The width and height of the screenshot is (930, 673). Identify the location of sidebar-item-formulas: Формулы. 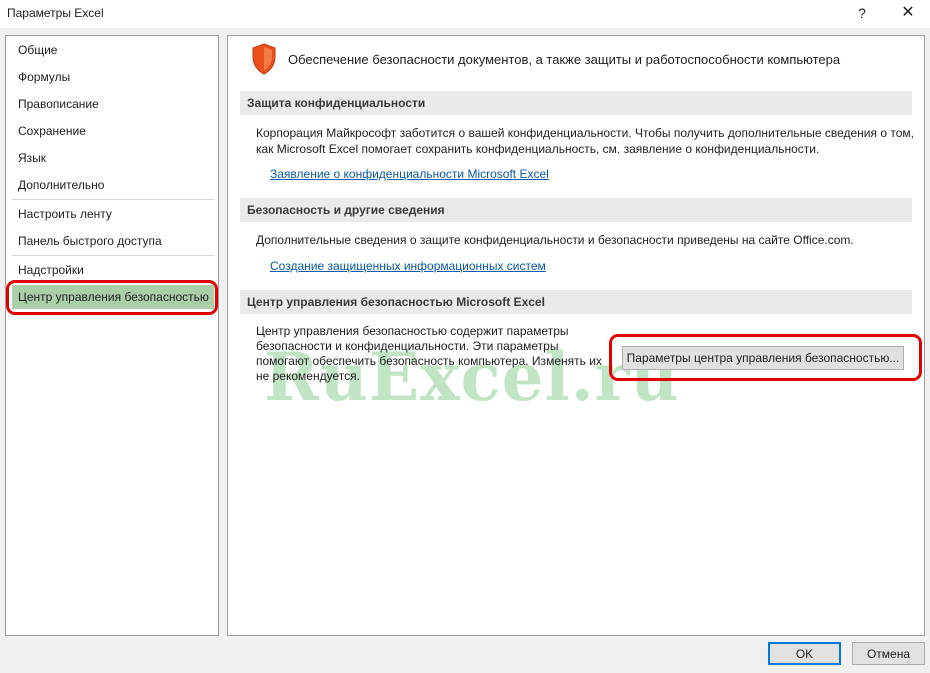
(113, 77).